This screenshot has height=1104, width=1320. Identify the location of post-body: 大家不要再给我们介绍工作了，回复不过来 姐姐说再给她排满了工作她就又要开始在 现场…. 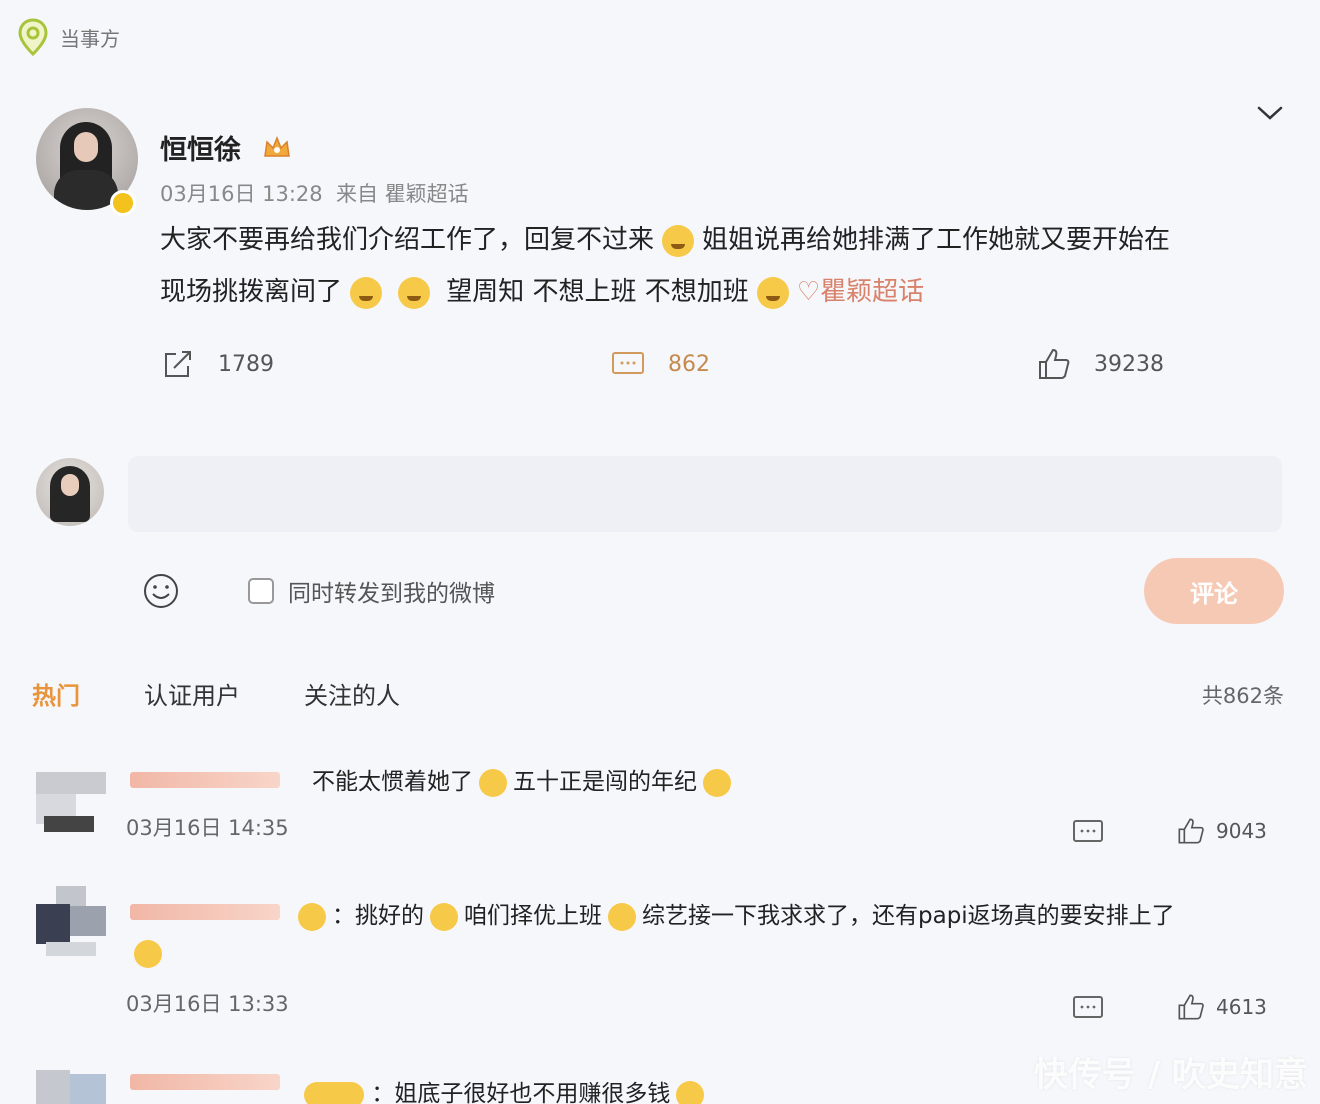
(725, 266).